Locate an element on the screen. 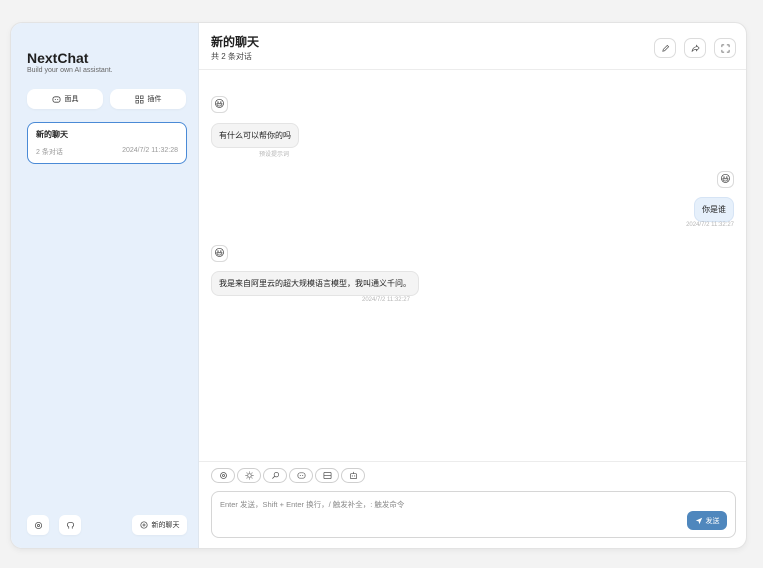 This screenshot has width=763, height=568. sun-icon is located at coordinates (249, 475).